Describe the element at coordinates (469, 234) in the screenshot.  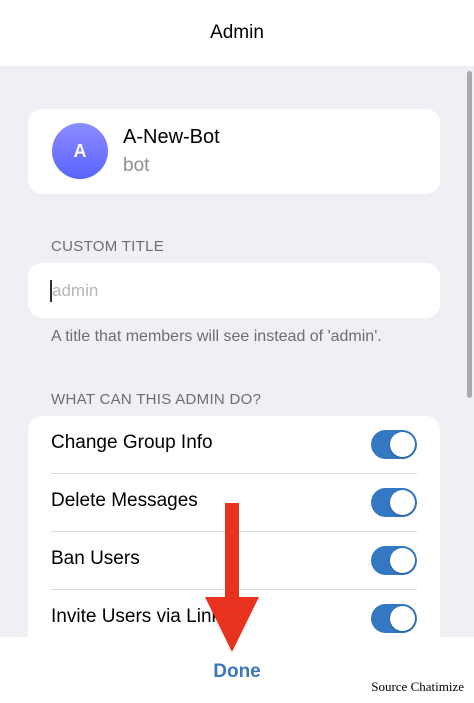
I see `scrollbar` at that location.